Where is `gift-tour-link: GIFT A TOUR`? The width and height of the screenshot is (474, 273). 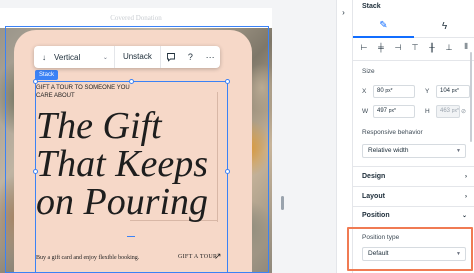
gift-tour-link: GIFT A TOUR is located at coordinates (197, 257).